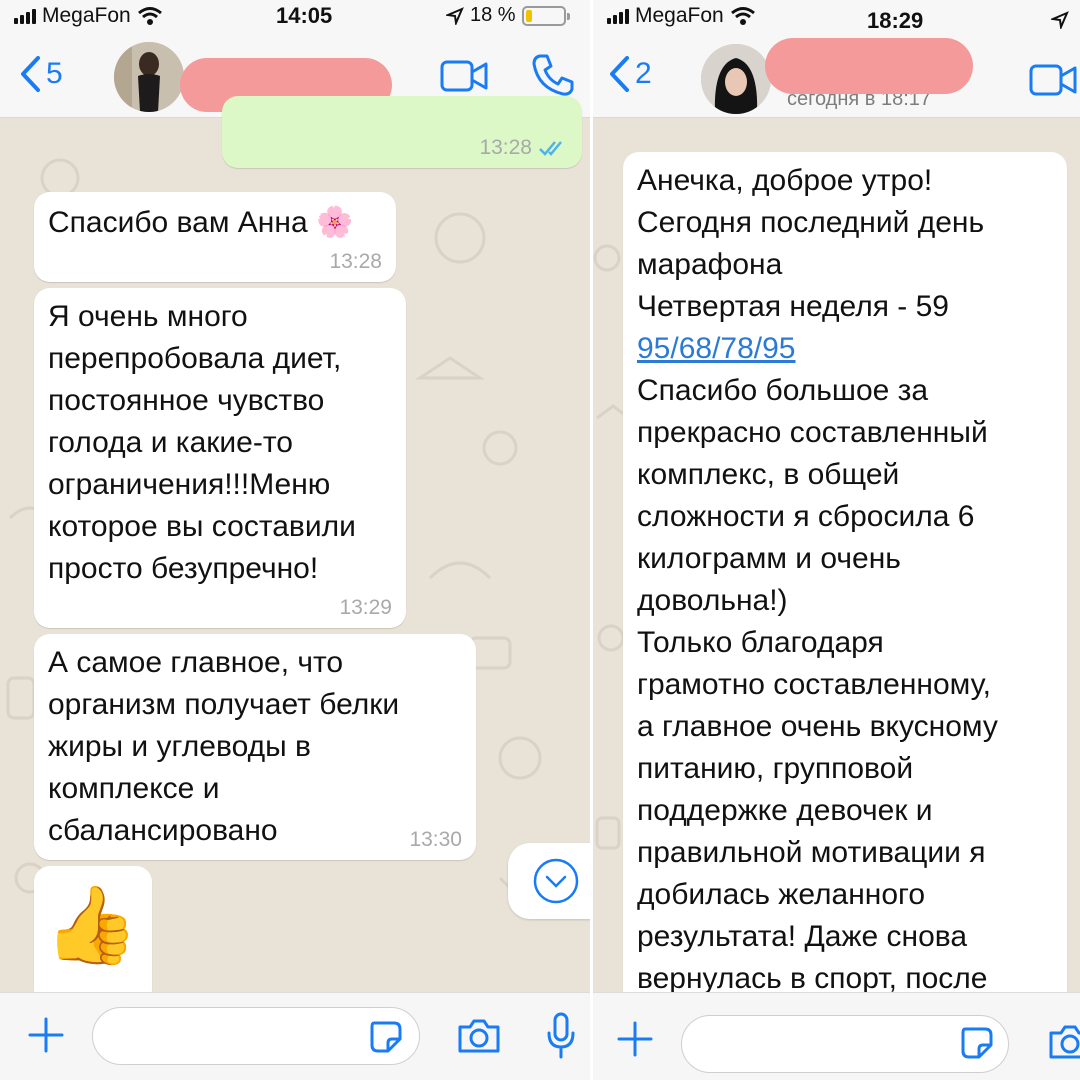  I want to click on message-time: 13:29, so click(365, 607).